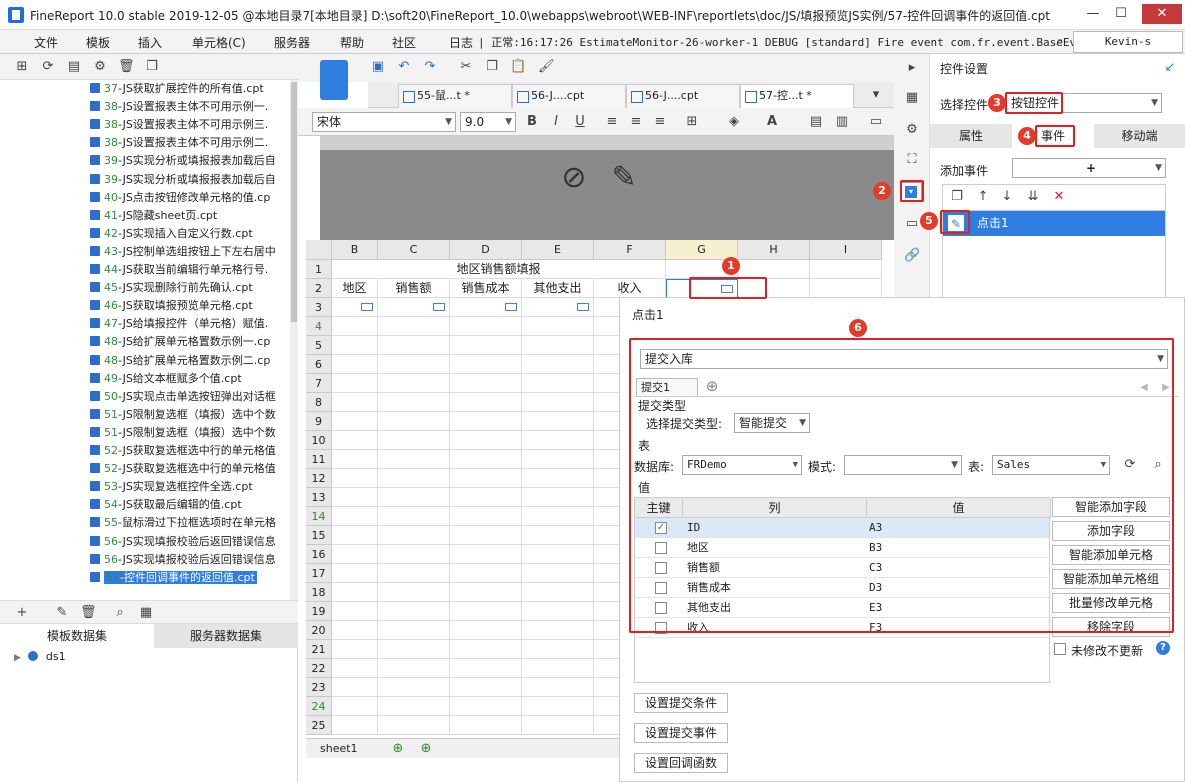 The height and width of the screenshot is (782, 1185). What do you see at coordinates (904, 359) in the screenshot?
I see `action-type-select: 提交入库 ▼` at bounding box center [904, 359].